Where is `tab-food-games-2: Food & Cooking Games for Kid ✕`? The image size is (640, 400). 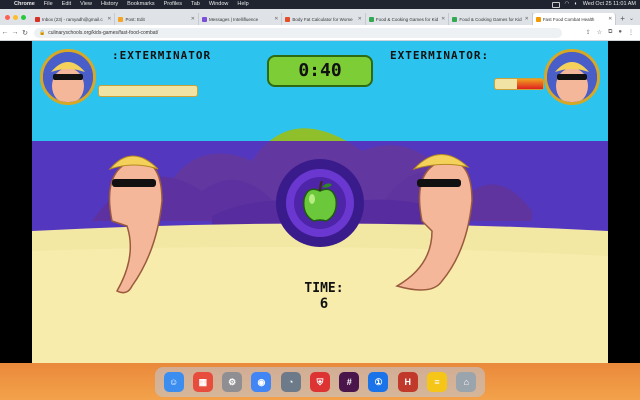
tab-food-games-2: Food & Cooking Games for Kid ✕ is located at coordinates (491, 19).